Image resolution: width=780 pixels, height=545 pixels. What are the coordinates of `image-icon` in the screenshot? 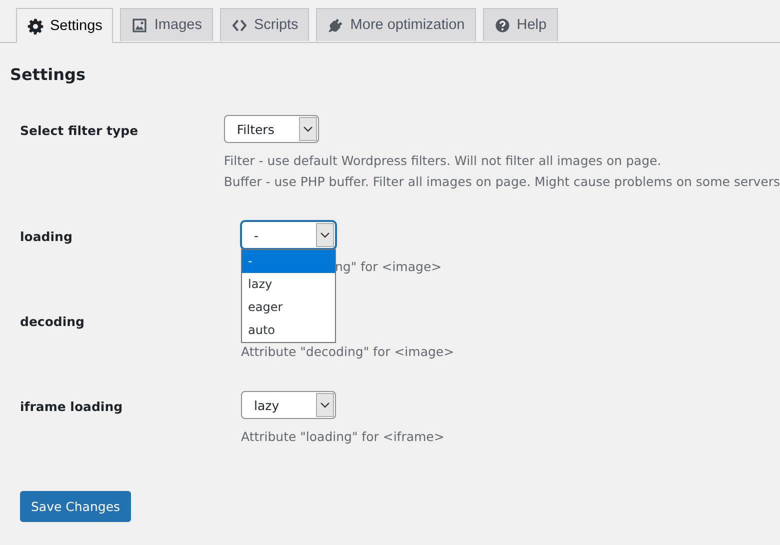 It's located at (139, 25).